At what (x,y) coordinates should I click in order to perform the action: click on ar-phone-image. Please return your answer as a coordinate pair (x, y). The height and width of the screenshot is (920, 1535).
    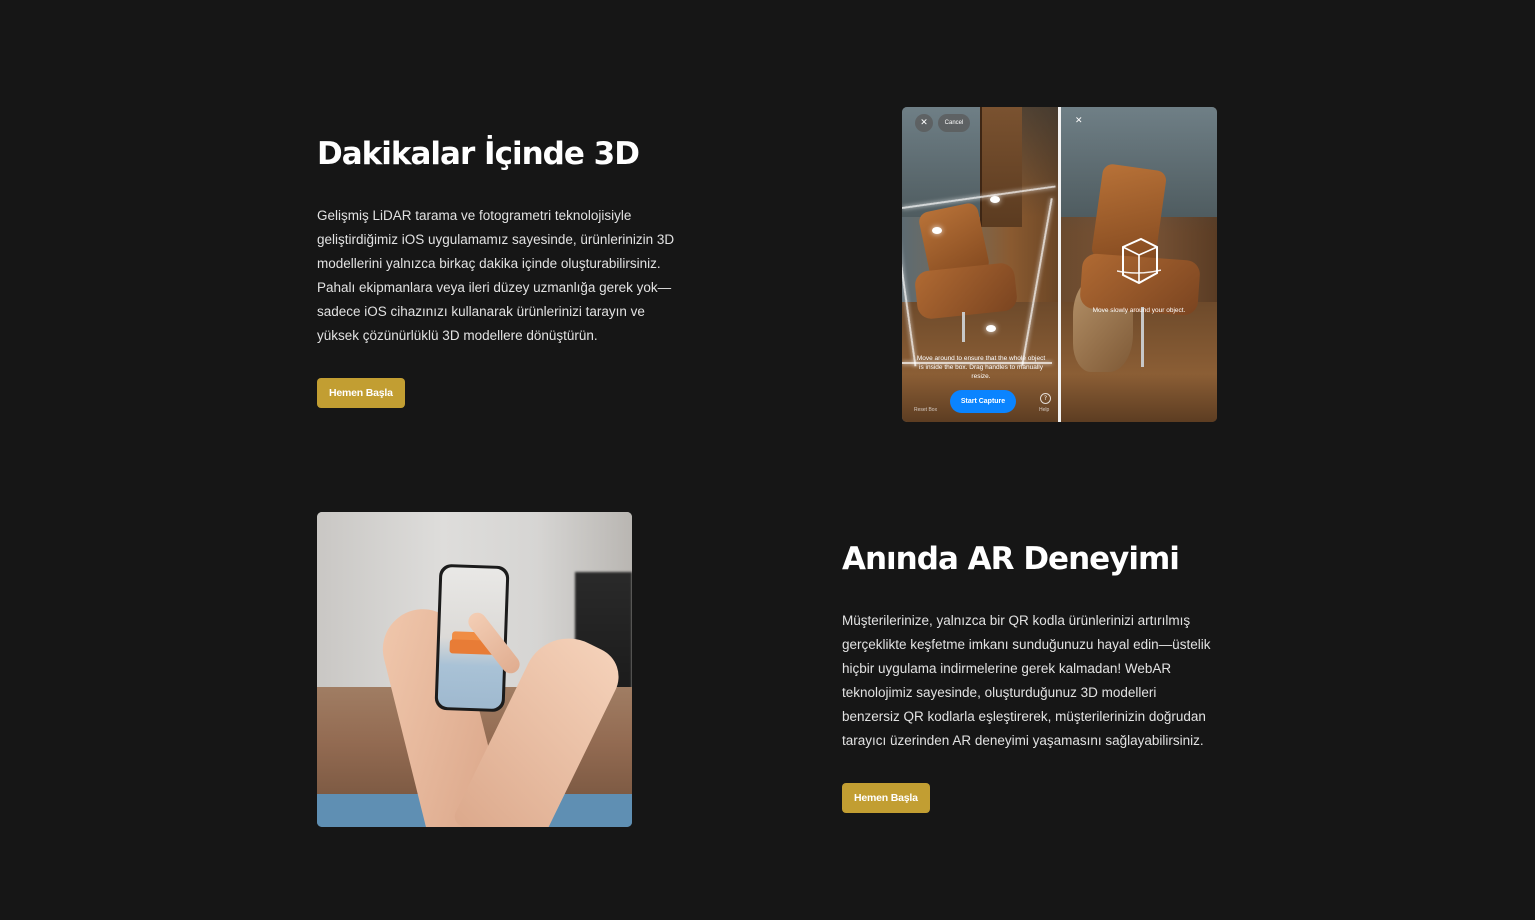
    Looking at the image, I should click on (474, 669).